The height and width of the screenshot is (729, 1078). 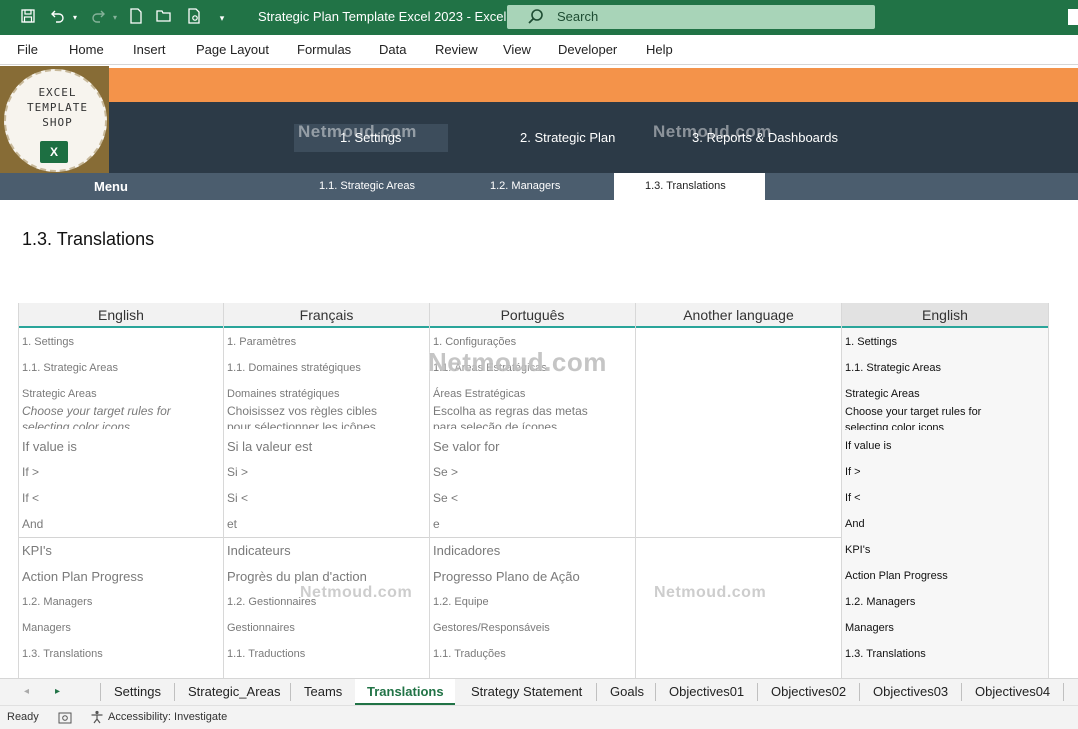 I want to click on table-cell: 1.2. Gestionnaires, so click(x=271, y=602).